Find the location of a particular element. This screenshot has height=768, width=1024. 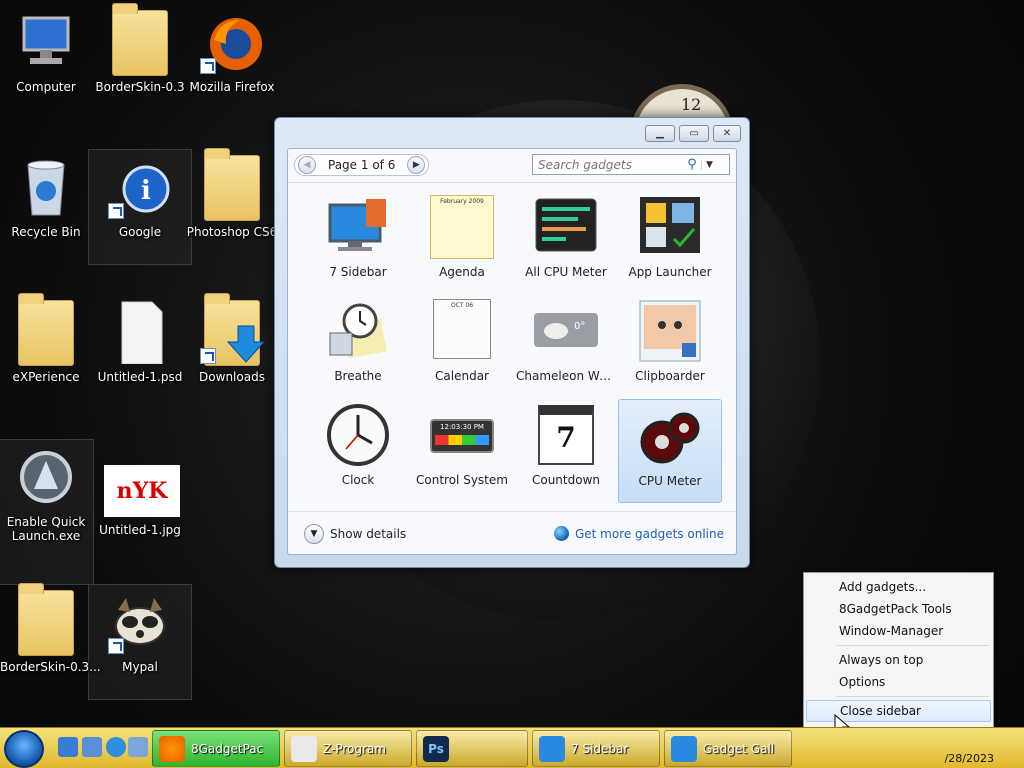

get-more-gadgets-link: Get more gadgets online is located at coordinates (638, 533).